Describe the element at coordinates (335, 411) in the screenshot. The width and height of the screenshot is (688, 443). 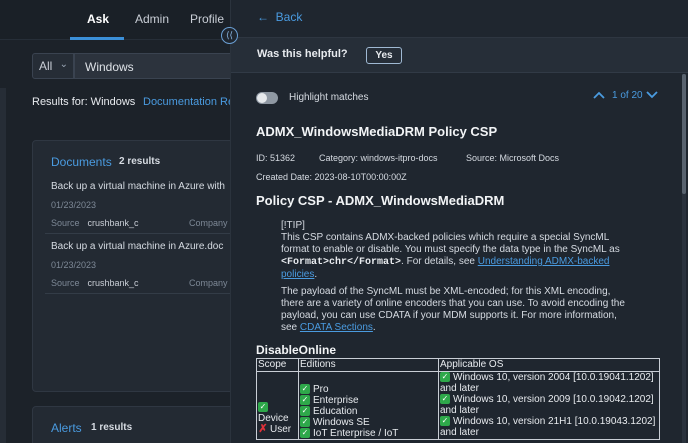
I see `edition-education: Education` at that location.